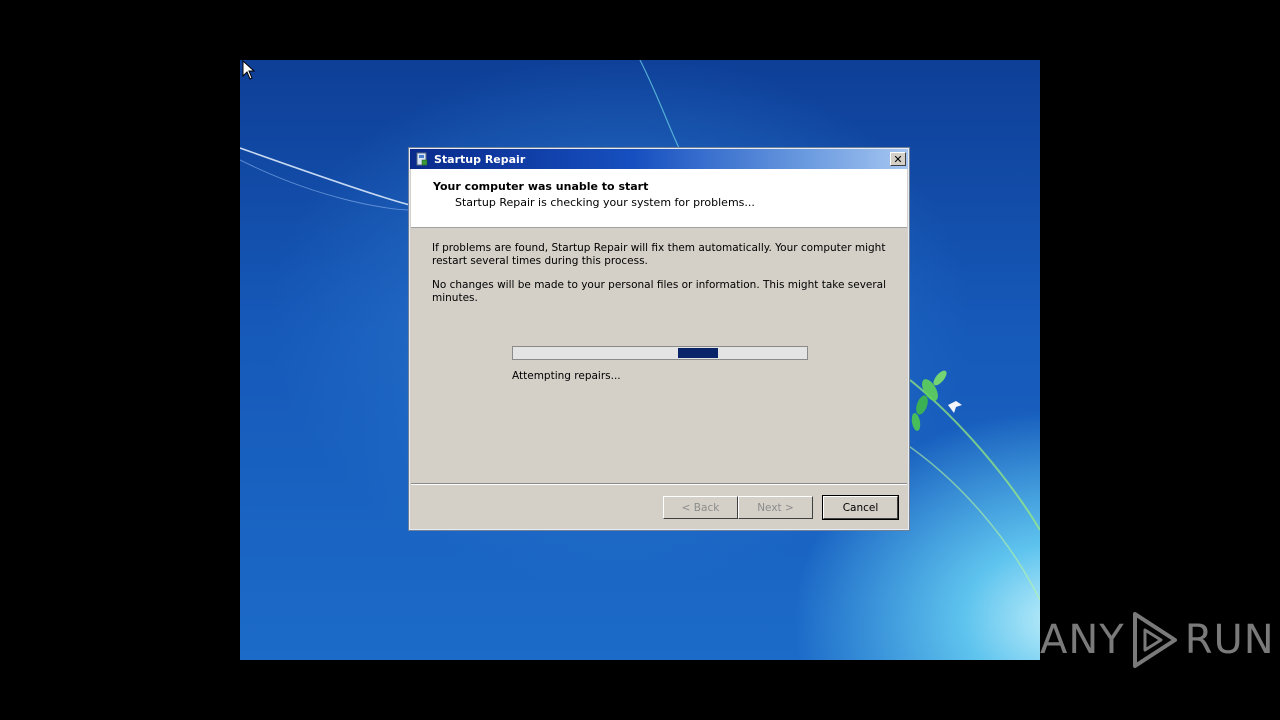 Image resolution: width=1280 pixels, height=720 pixels. What do you see at coordinates (480, 159) in the screenshot?
I see `window-title: Startup Repair` at bounding box center [480, 159].